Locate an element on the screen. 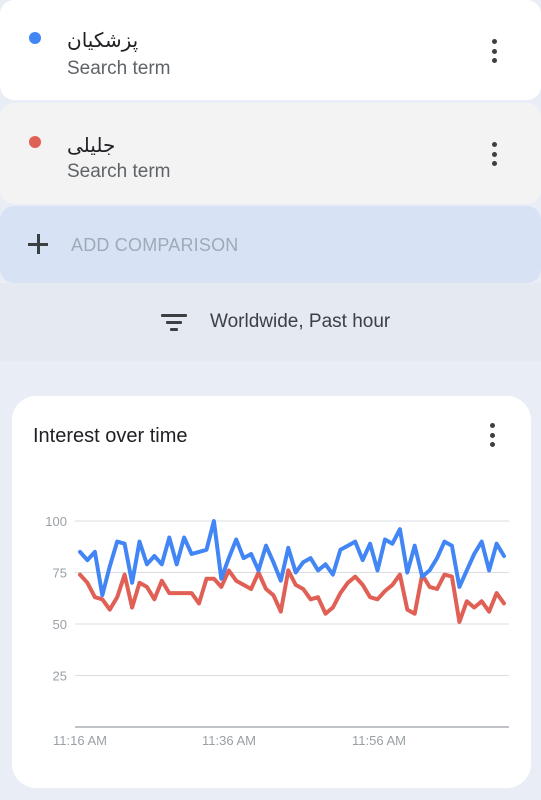  filter-bar: Worldwide, Past hour is located at coordinates (270, 322).